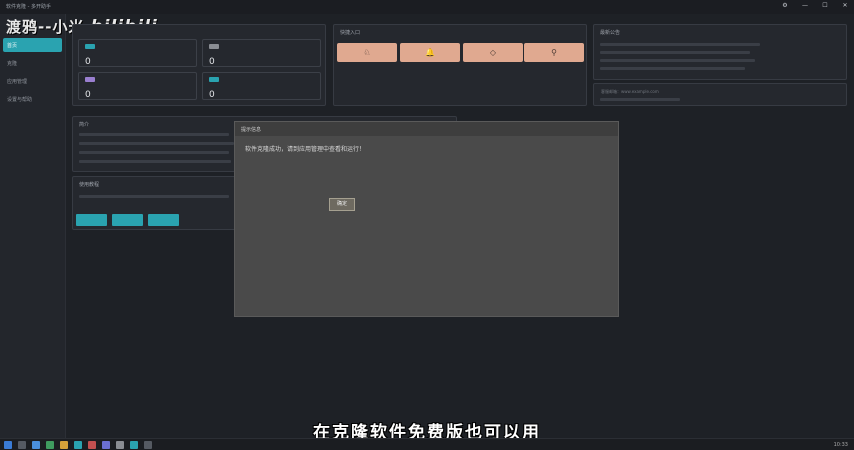  Describe the element at coordinates (427, 444) in the screenshot. I see `taskbar: 10:33` at that location.